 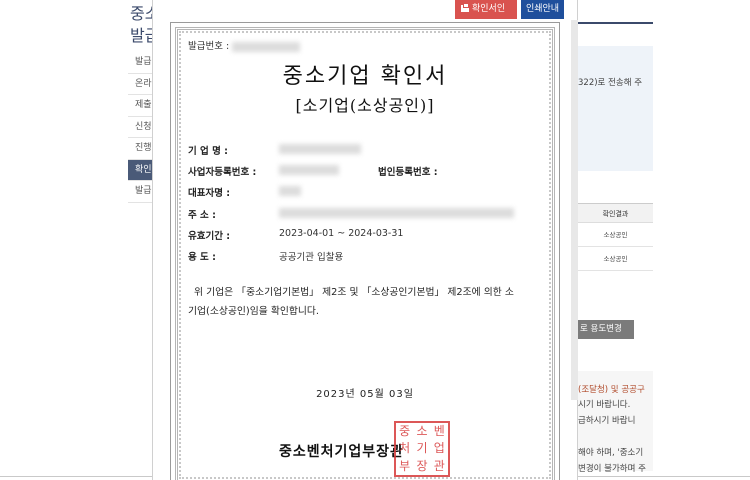 I want to click on corporate-number-label: 법인등록번호 :, so click(x=408, y=172).